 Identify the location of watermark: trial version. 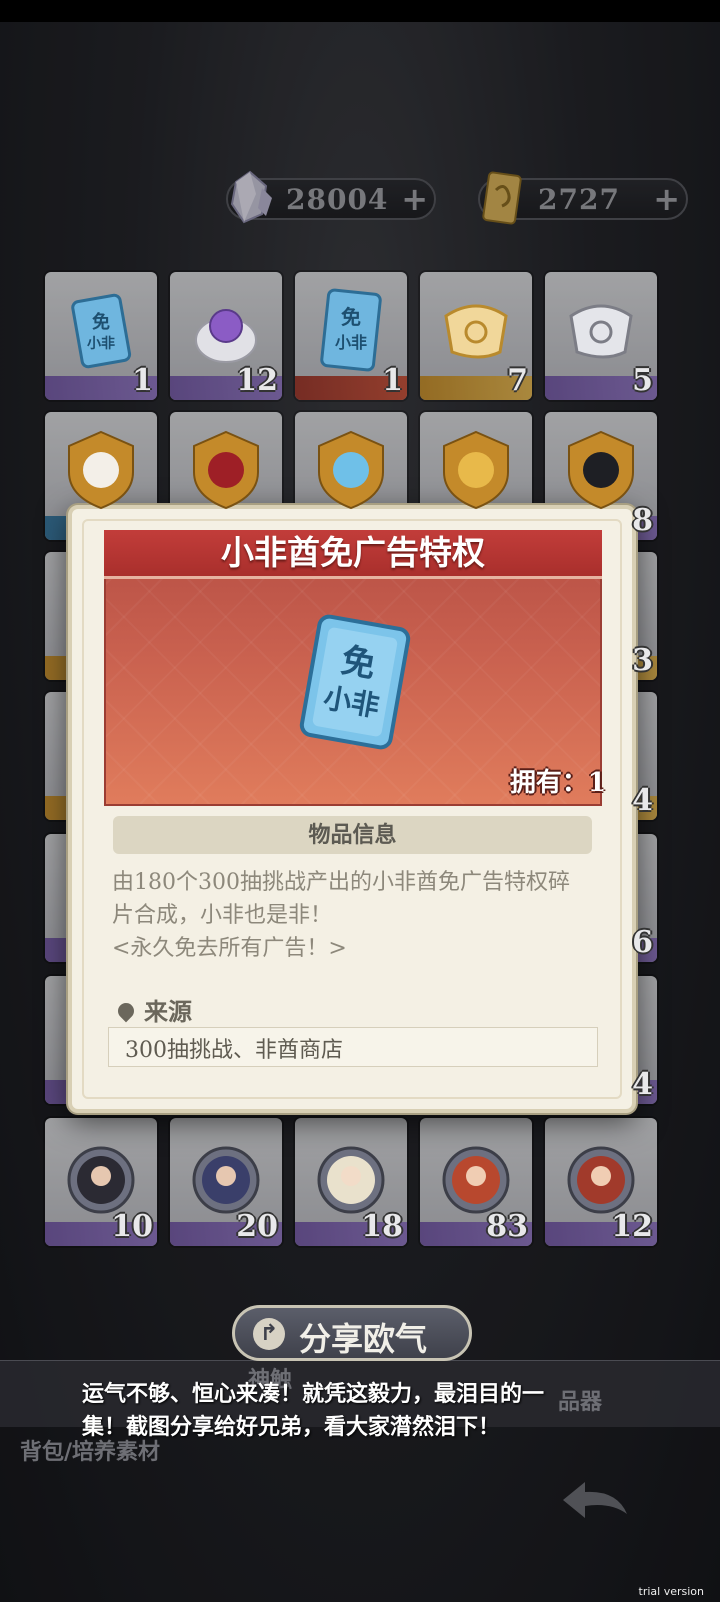
(671, 1591).